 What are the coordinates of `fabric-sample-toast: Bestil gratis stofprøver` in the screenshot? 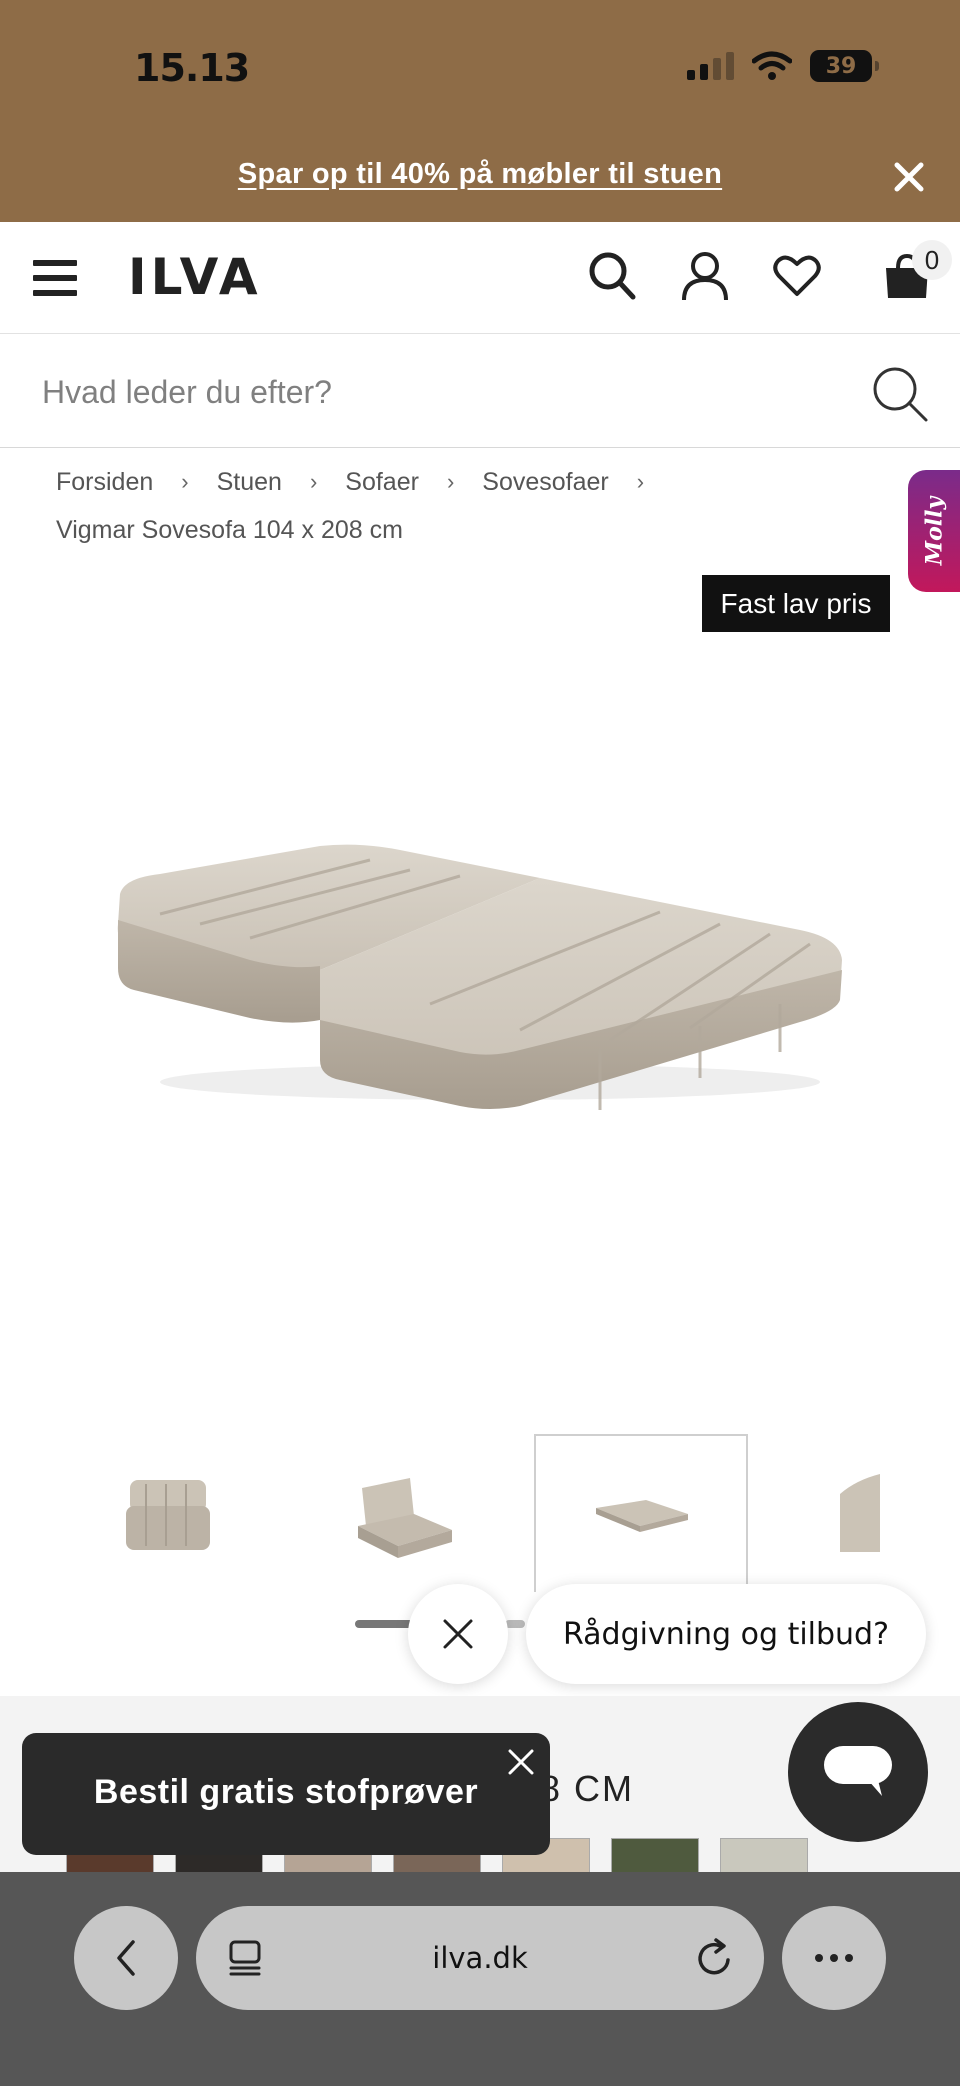 It's located at (286, 1794).